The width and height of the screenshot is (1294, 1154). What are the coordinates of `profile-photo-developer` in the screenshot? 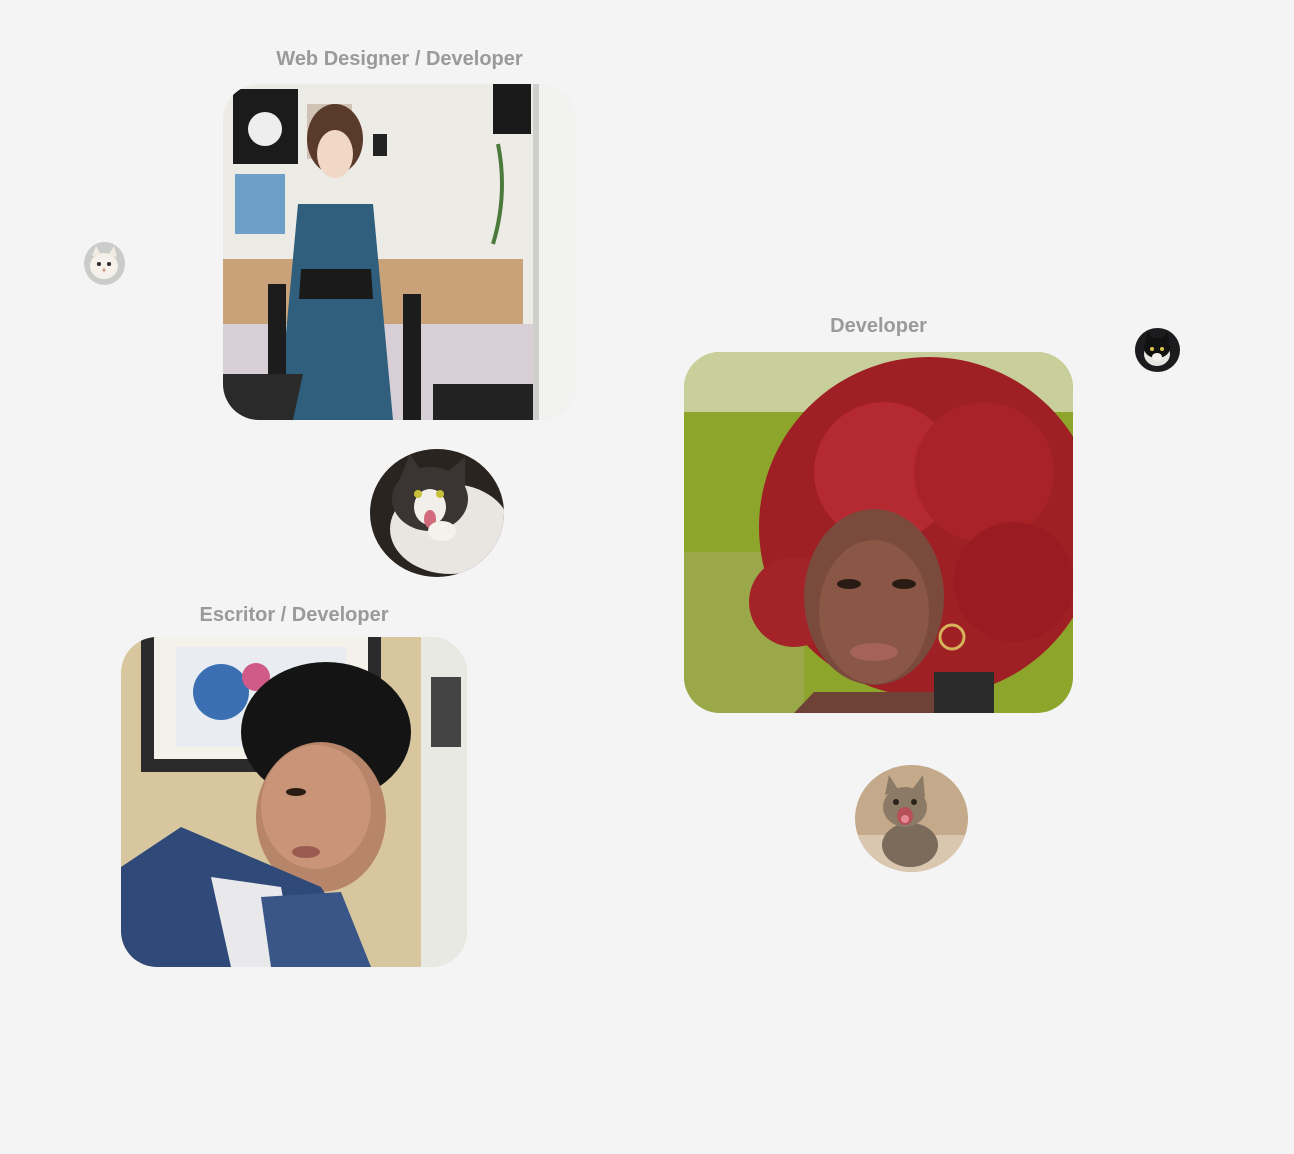 It's located at (878, 532).